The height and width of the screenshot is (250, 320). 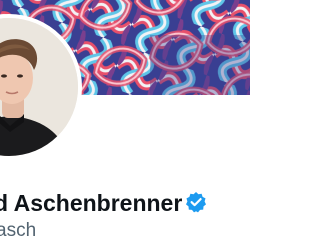 I want to click on profile-display-name: d Aschenbrenner, so click(x=91, y=203).